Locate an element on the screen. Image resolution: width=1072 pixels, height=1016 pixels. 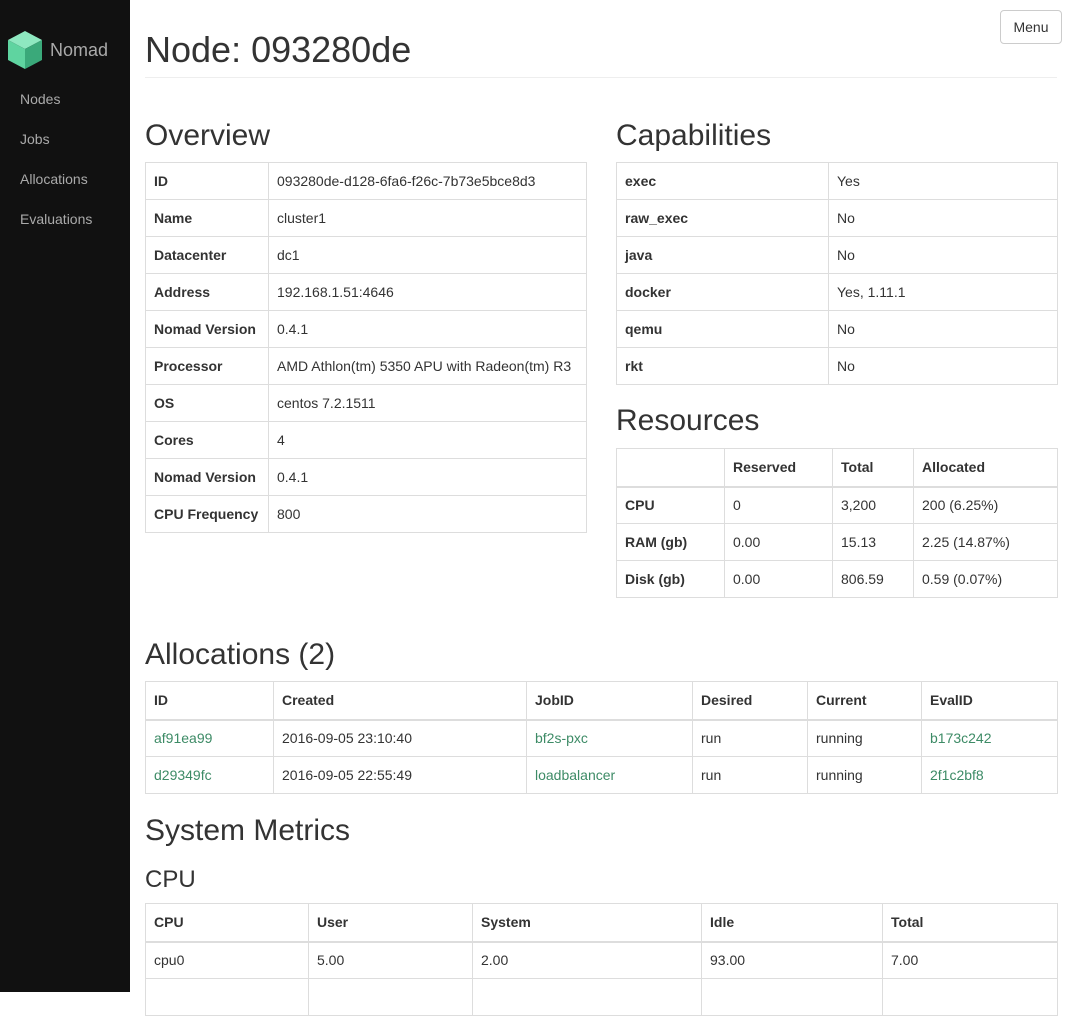
allocation-eval-id-link: 2f1c2bf8 is located at coordinates (957, 775).